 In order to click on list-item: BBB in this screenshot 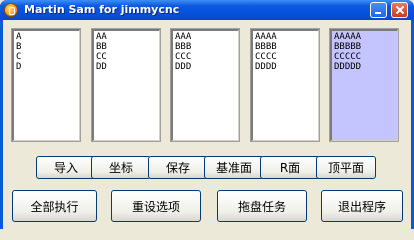, I will do `click(205, 47)`.